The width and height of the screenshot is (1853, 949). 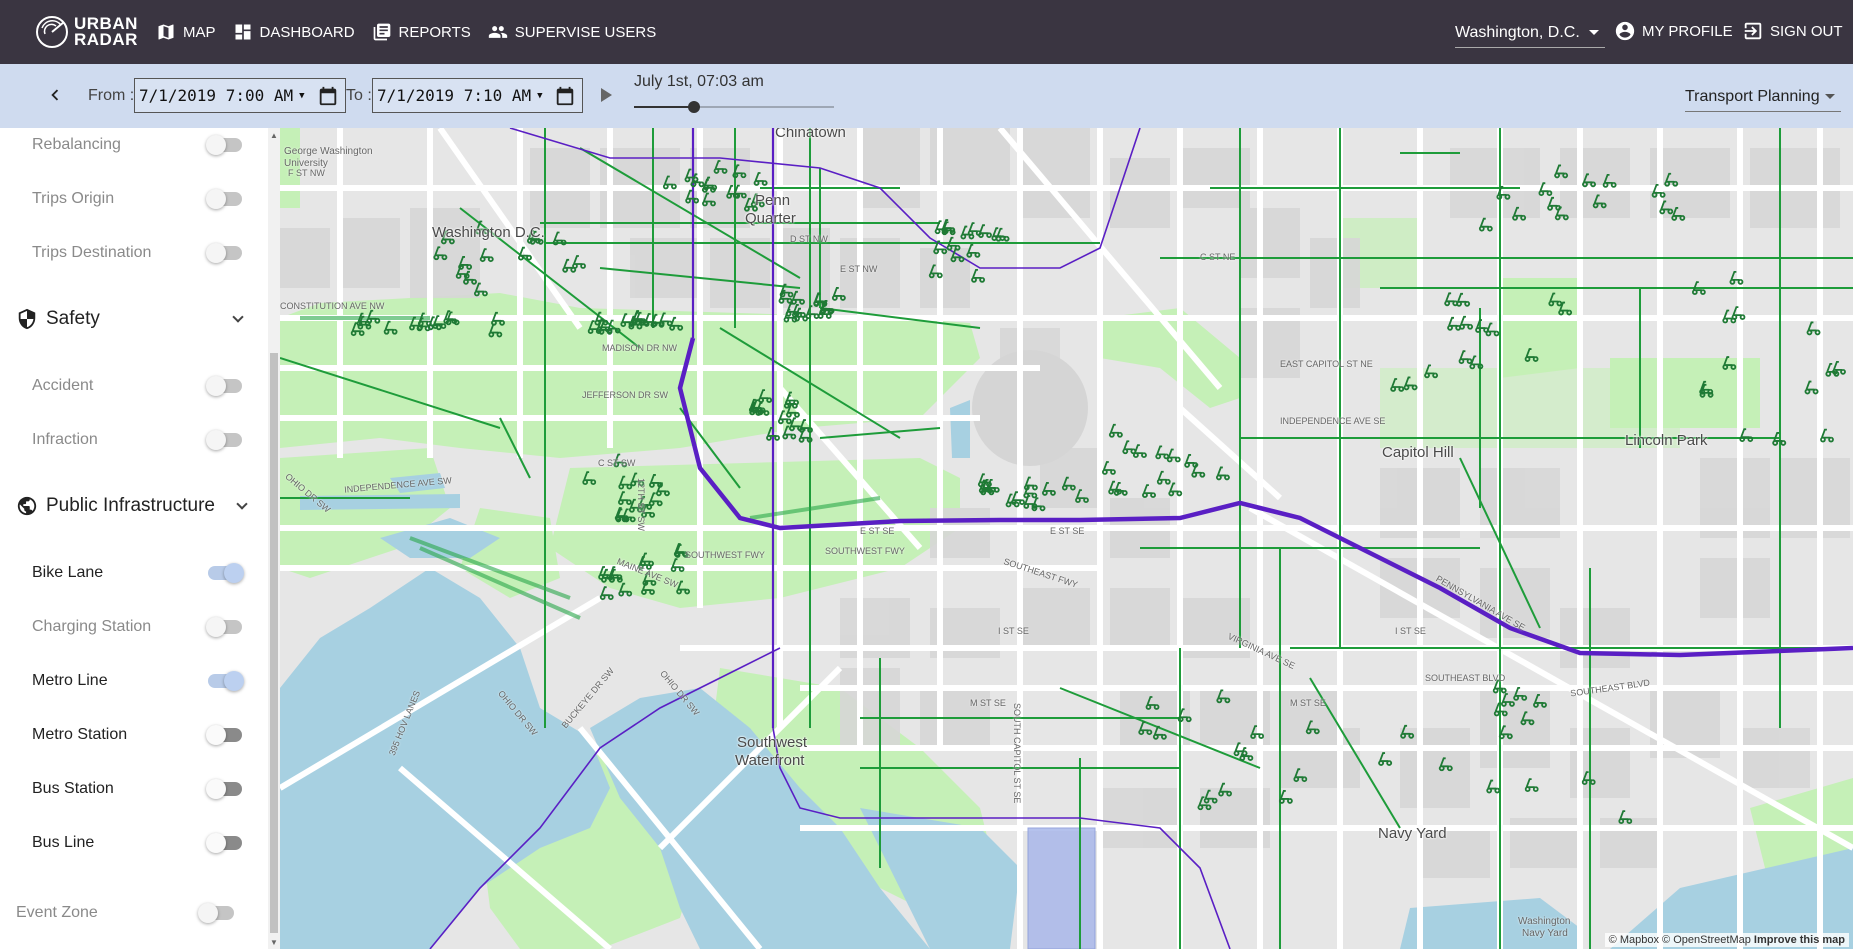 What do you see at coordinates (1544, 921) in the screenshot?
I see `map-label-navy-yard-station-line1: Washington` at bounding box center [1544, 921].